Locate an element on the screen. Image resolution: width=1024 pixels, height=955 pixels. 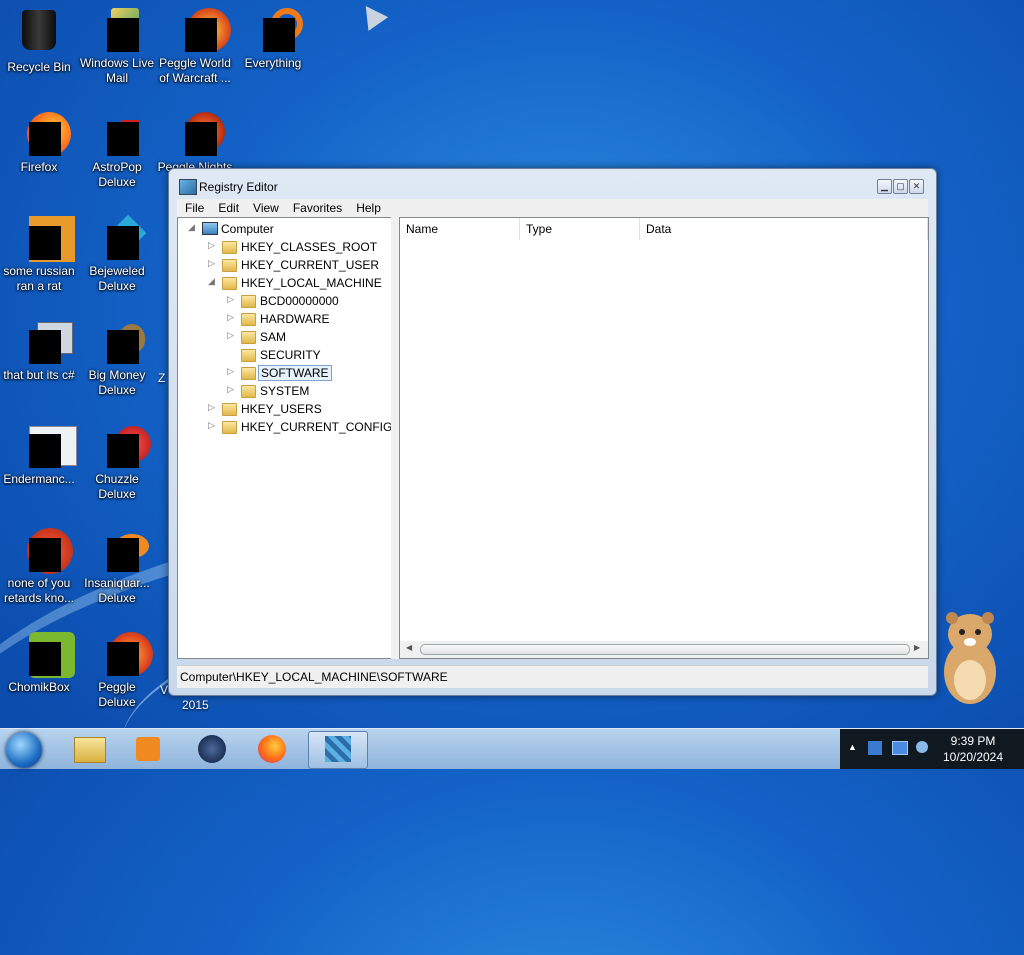
desktop-icon-insaniquarium: Insaniquar... Deluxe is located at coordinates (117, 566).